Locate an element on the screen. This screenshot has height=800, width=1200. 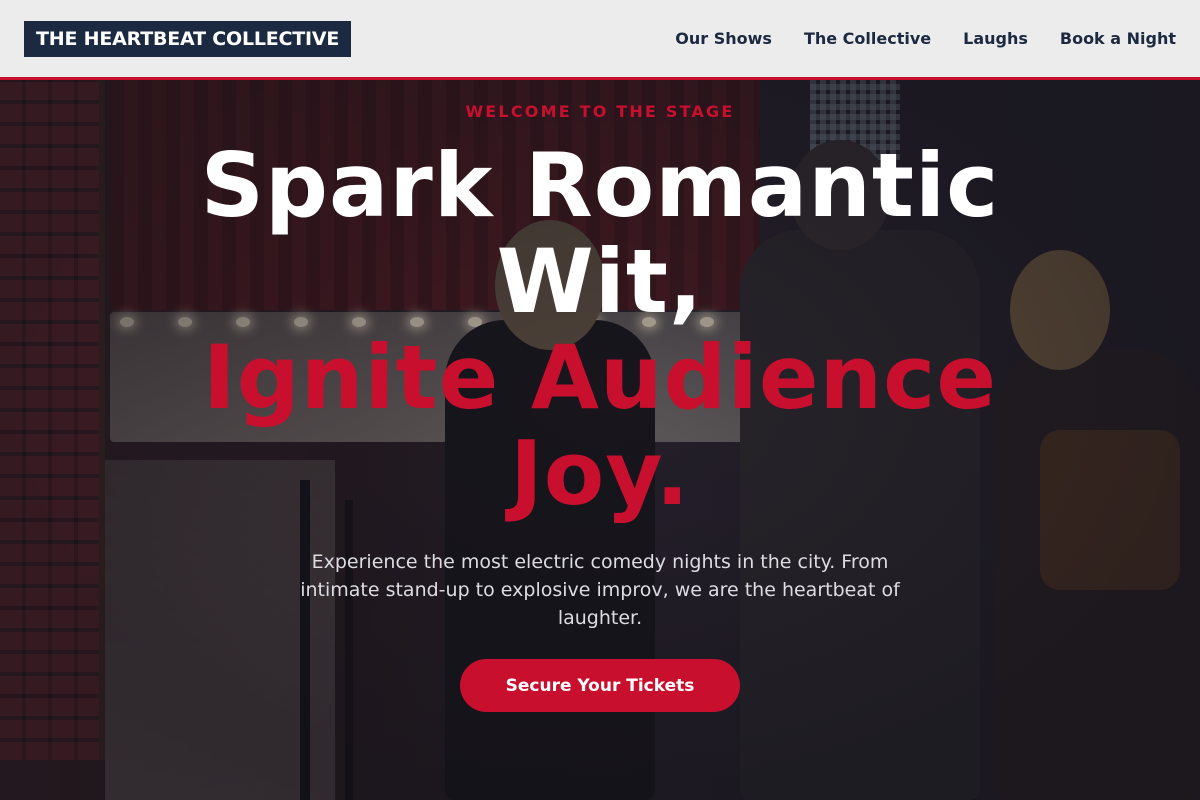
nav-link-laughs: Laughs is located at coordinates (995, 38).